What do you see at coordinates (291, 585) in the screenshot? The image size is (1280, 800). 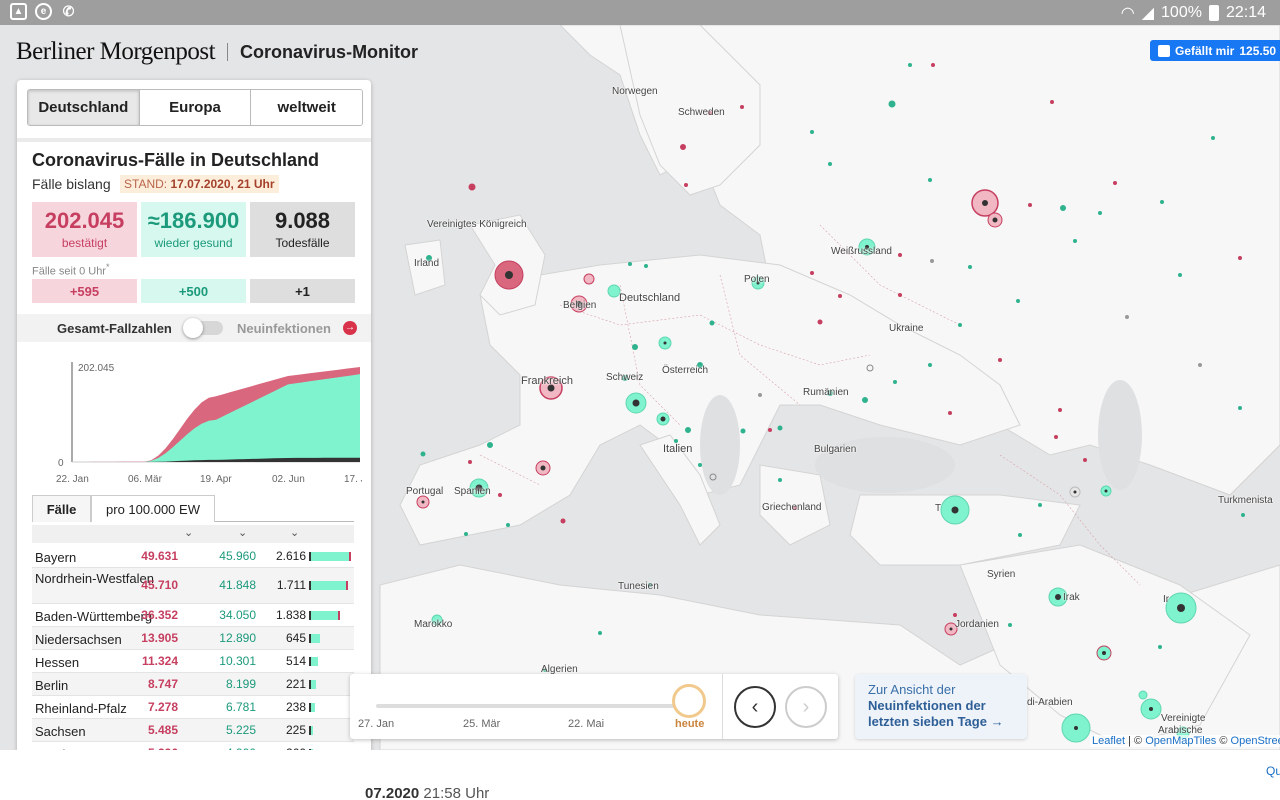 I see `state-deaths: 1.711` at bounding box center [291, 585].